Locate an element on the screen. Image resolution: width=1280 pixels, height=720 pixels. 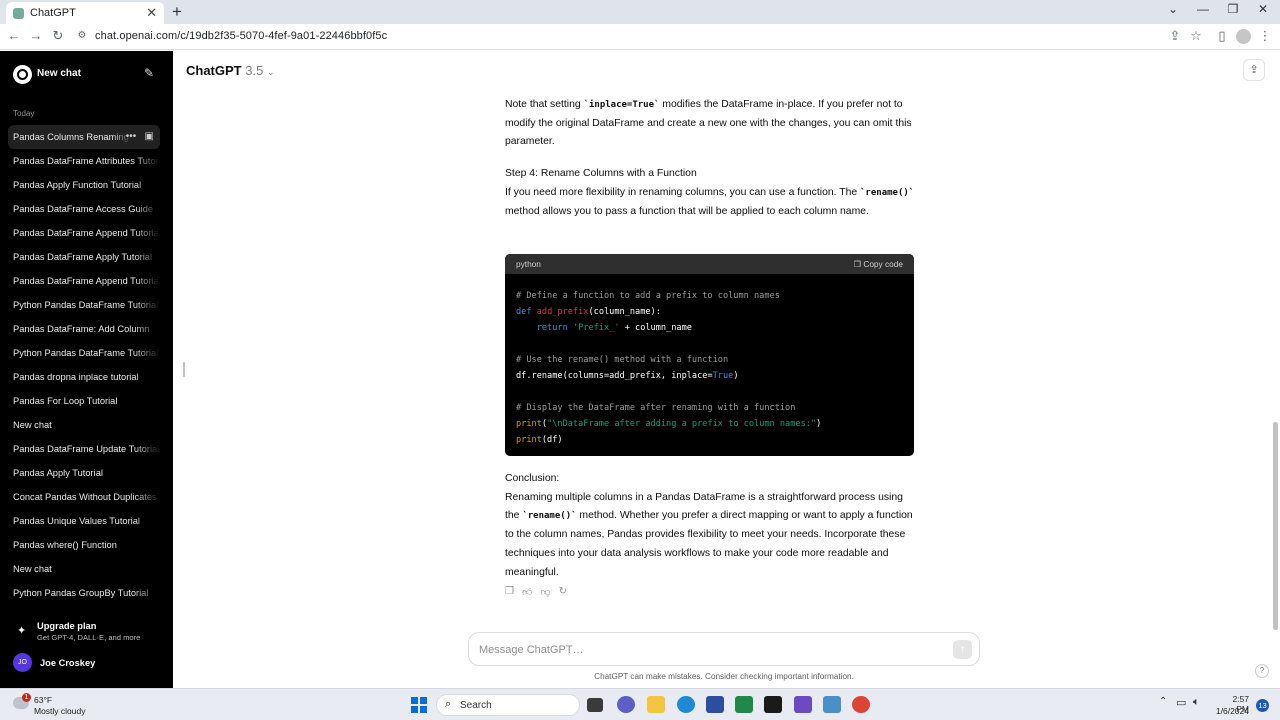
sidebar-item: Pandas DataFrame Attributes Tutorial is located at coordinates (84, 161).